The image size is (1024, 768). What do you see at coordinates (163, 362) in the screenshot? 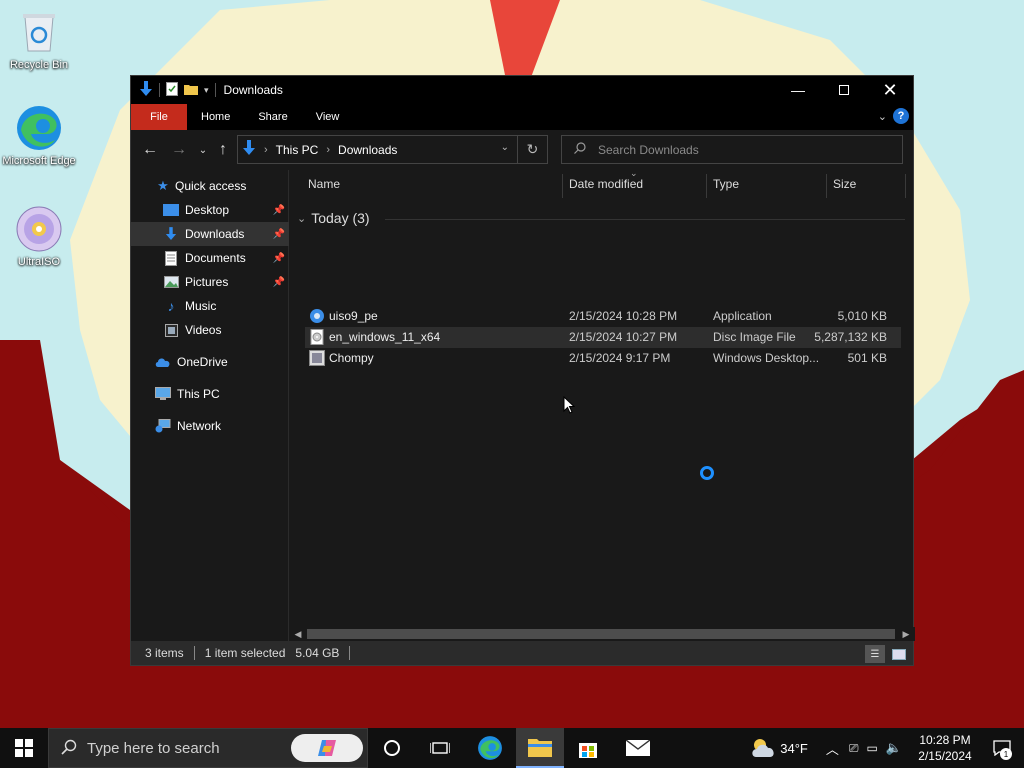
I see `cloud-icon` at bounding box center [163, 362].